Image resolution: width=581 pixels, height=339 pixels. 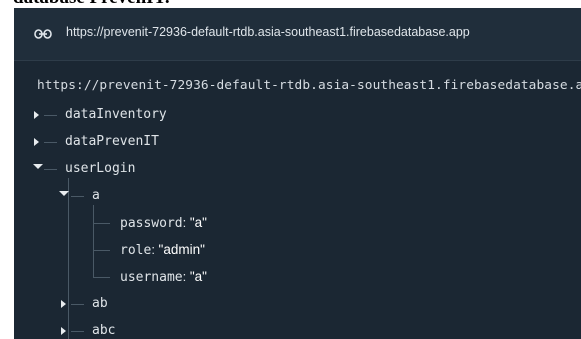 What do you see at coordinates (182, 249) in the screenshot?
I see `field-value: "admin"` at bounding box center [182, 249].